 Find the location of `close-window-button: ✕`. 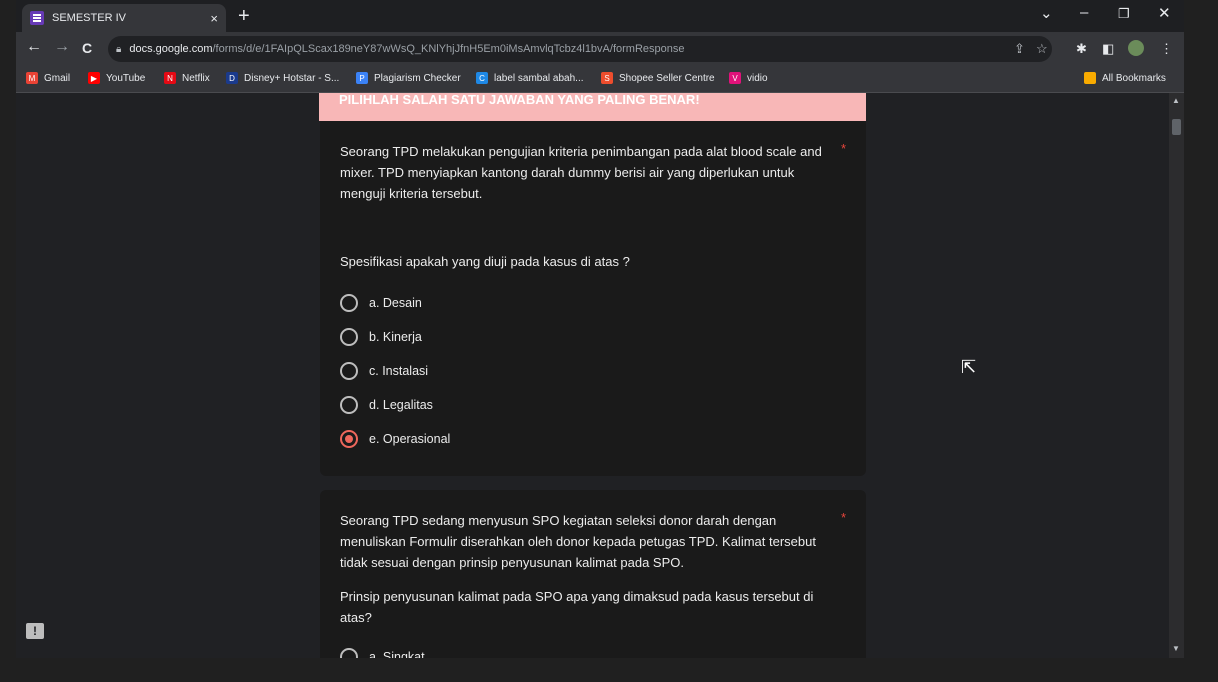

close-window-button: ✕ is located at coordinates (1164, 13).